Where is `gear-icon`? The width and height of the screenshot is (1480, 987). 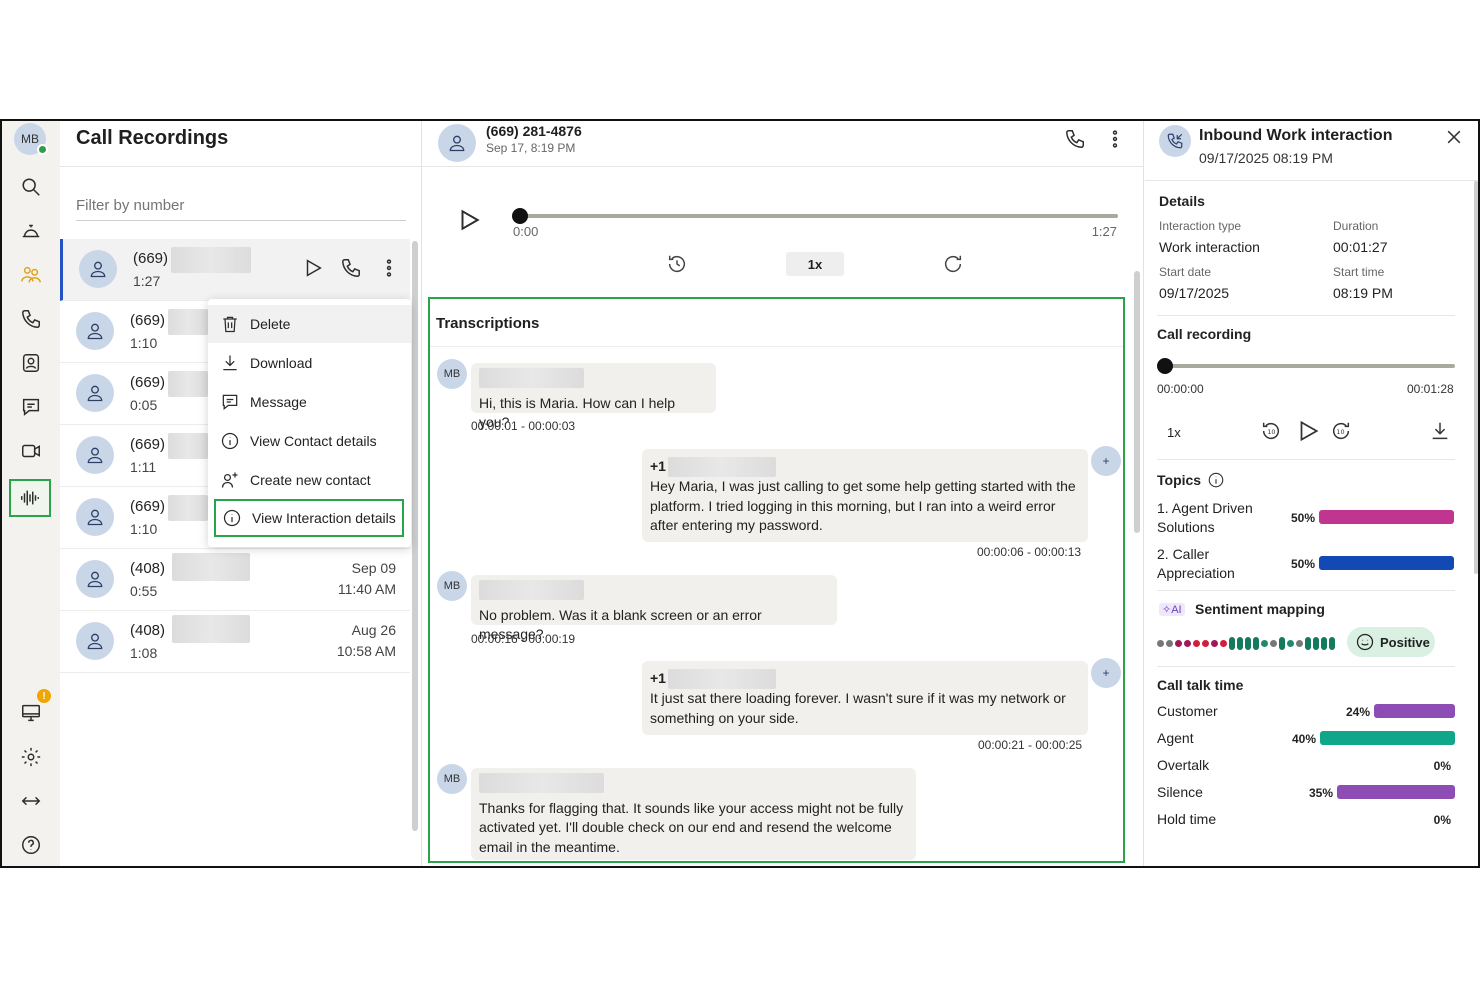 gear-icon is located at coordinates (31, 757).